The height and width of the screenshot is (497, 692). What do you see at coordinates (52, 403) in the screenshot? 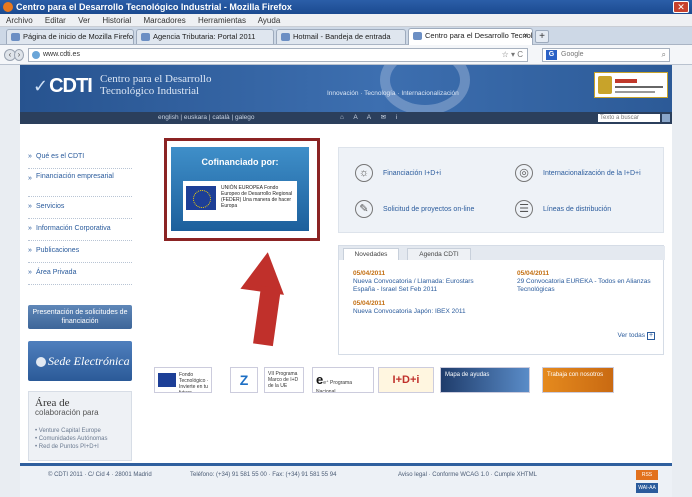
I see `area-title: Área de` at bounding box center [52, 403].